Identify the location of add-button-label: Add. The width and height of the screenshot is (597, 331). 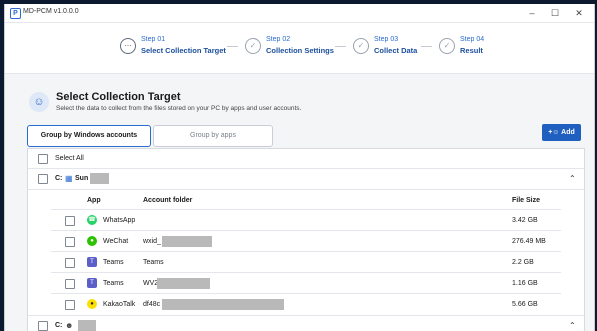
(568, 132).